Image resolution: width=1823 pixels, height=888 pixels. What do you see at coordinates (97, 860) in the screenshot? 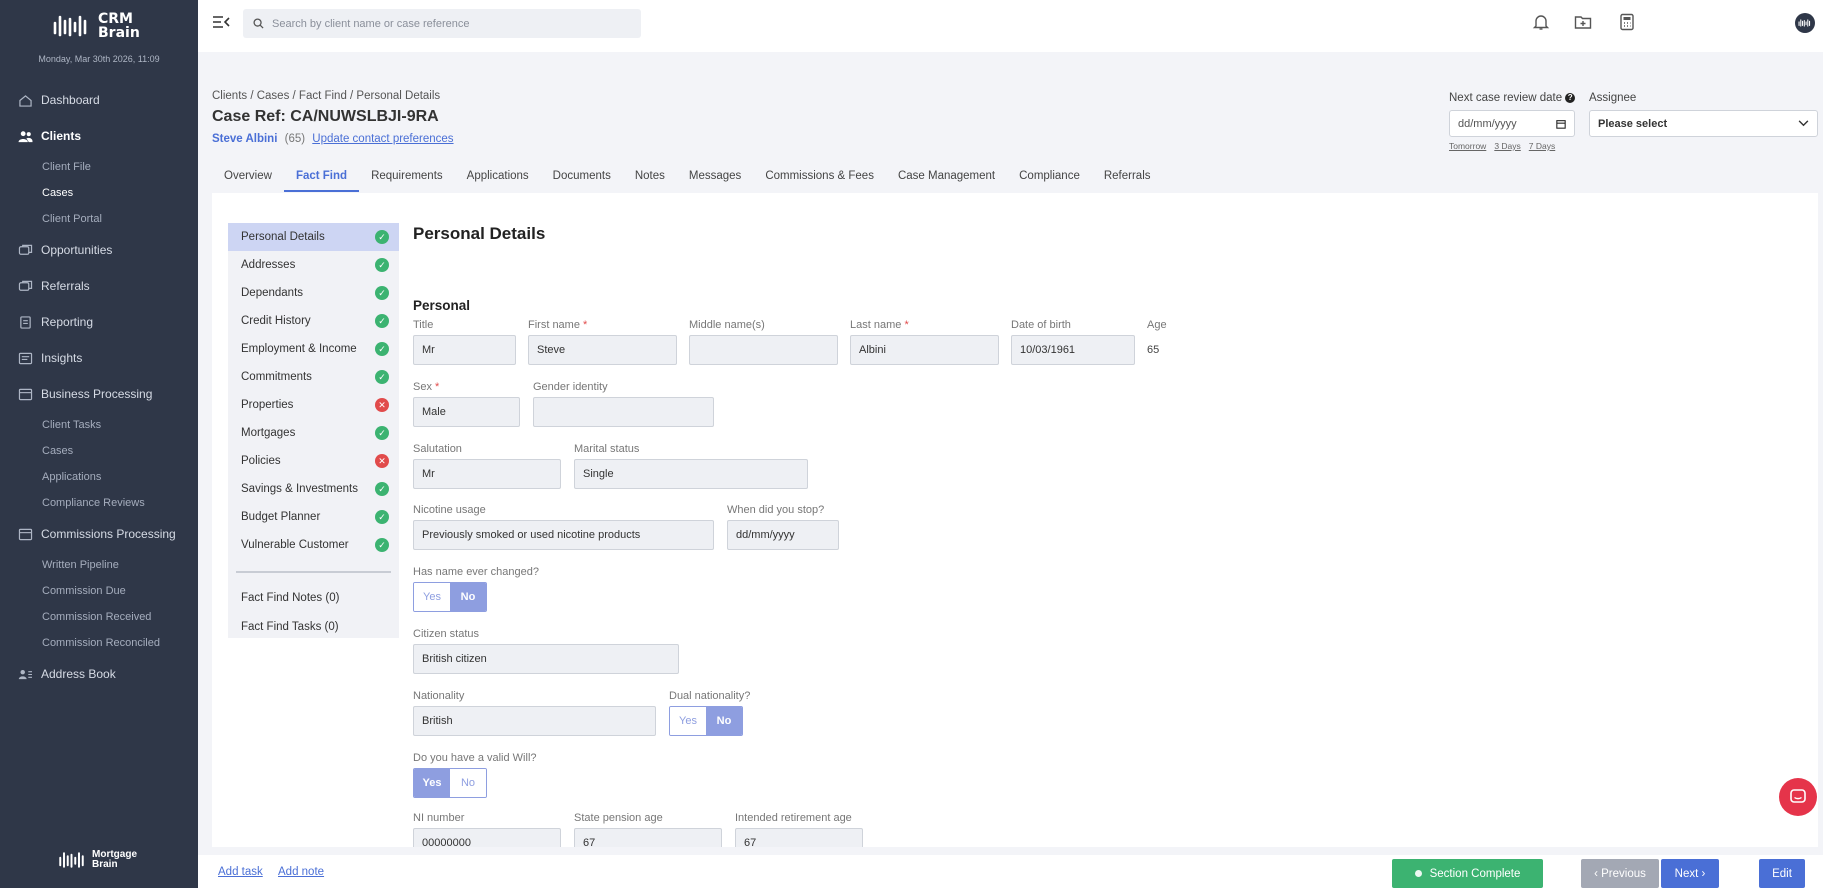
I see `mortgage-brain-logo: Mortgage Brain` at bounding box center [97, 860].